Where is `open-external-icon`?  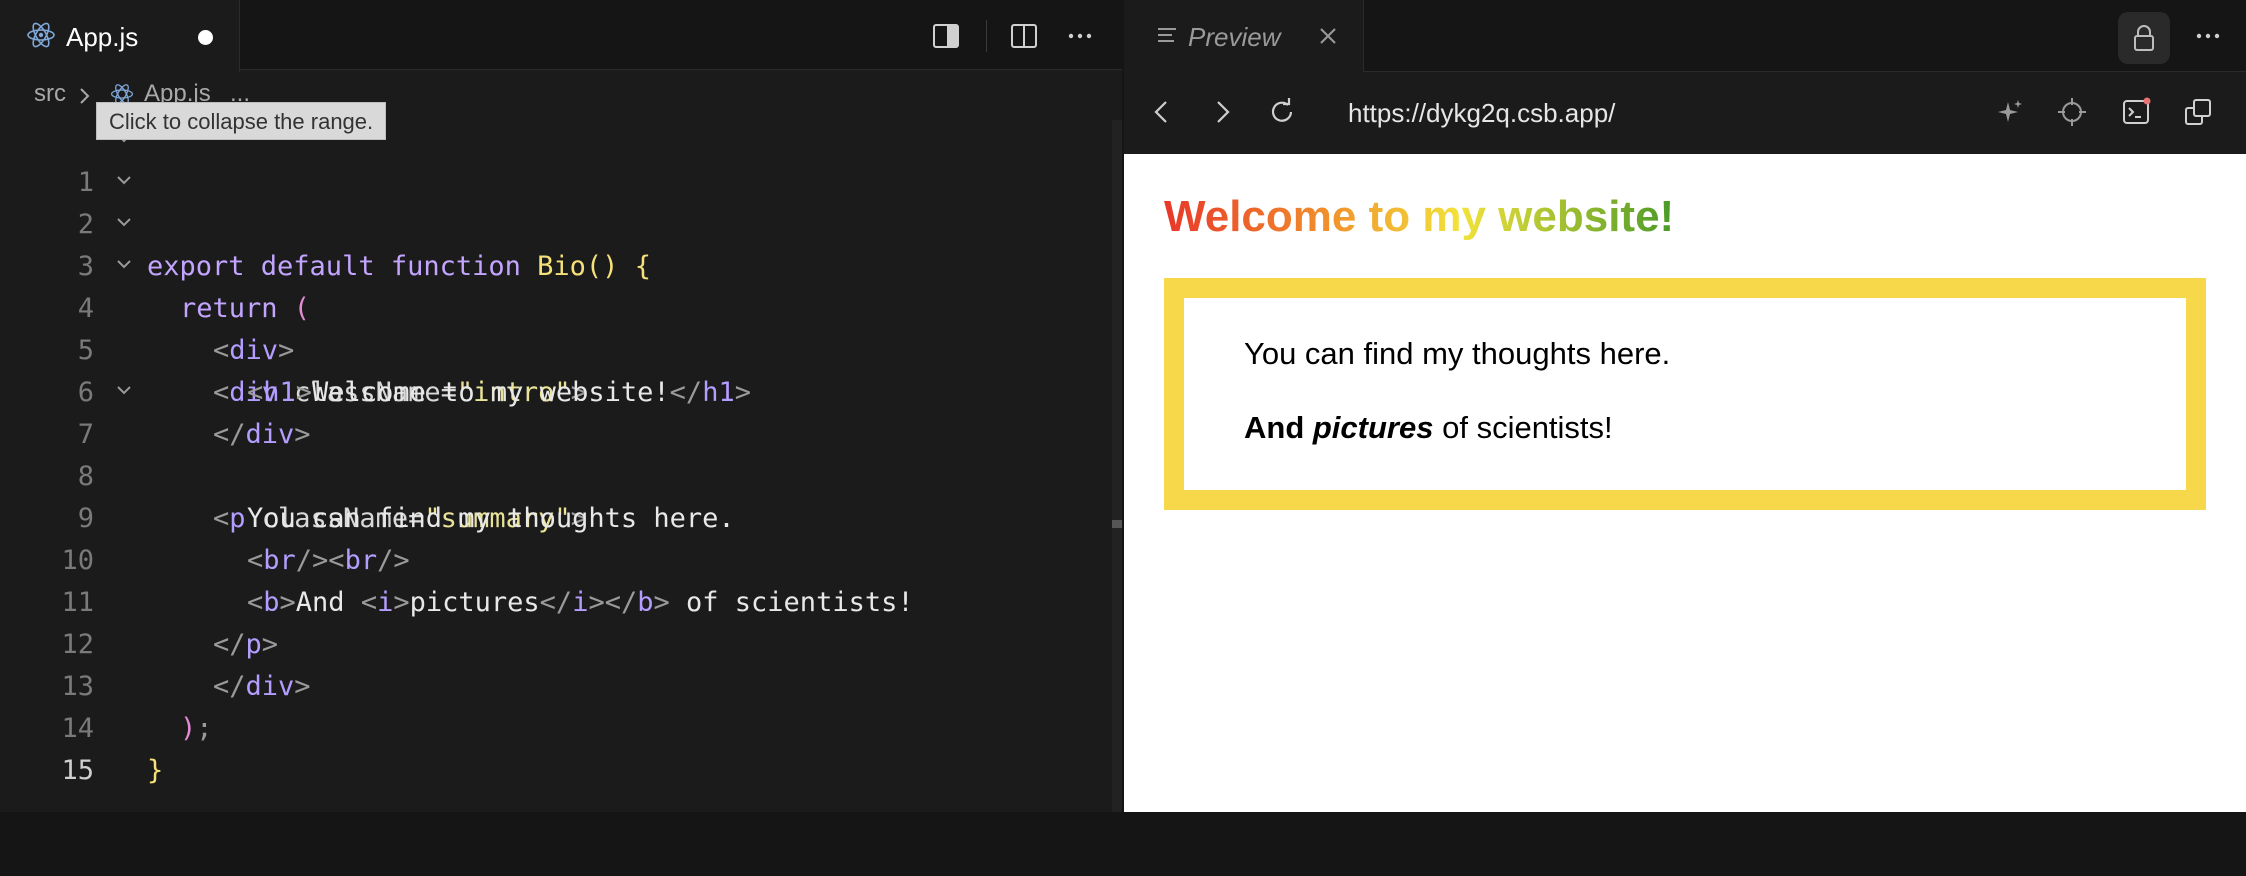
open-external-icon is located at coordinates (2198, 112).